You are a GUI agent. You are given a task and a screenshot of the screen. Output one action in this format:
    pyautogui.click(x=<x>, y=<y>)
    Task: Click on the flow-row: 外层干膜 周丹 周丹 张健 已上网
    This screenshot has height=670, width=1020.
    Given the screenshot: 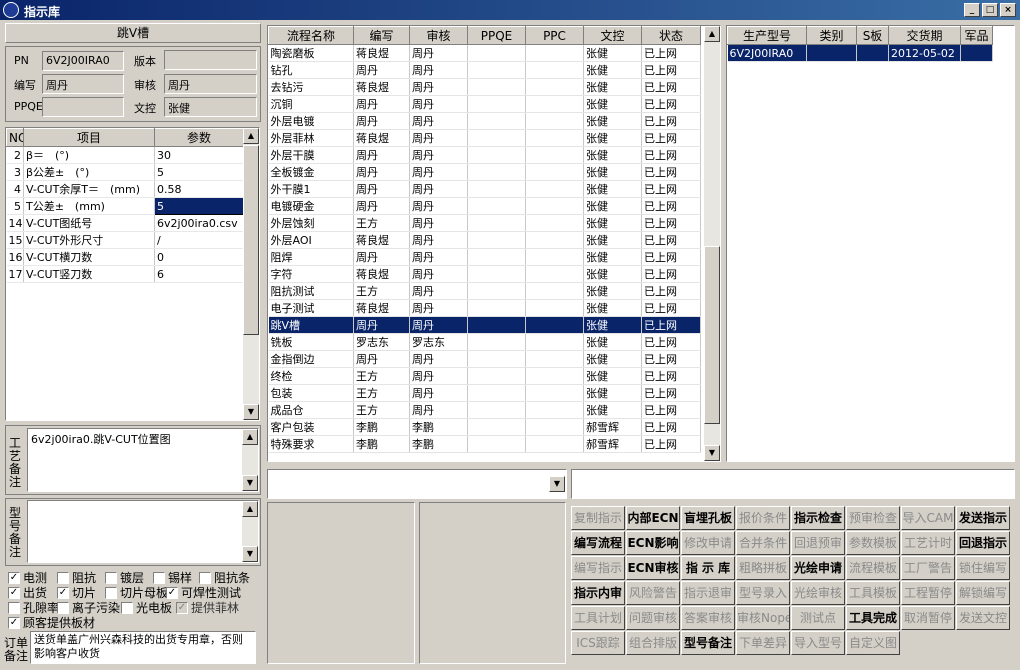 What is the action you would take?
    pyautogui.click(x=484, y=155)
    